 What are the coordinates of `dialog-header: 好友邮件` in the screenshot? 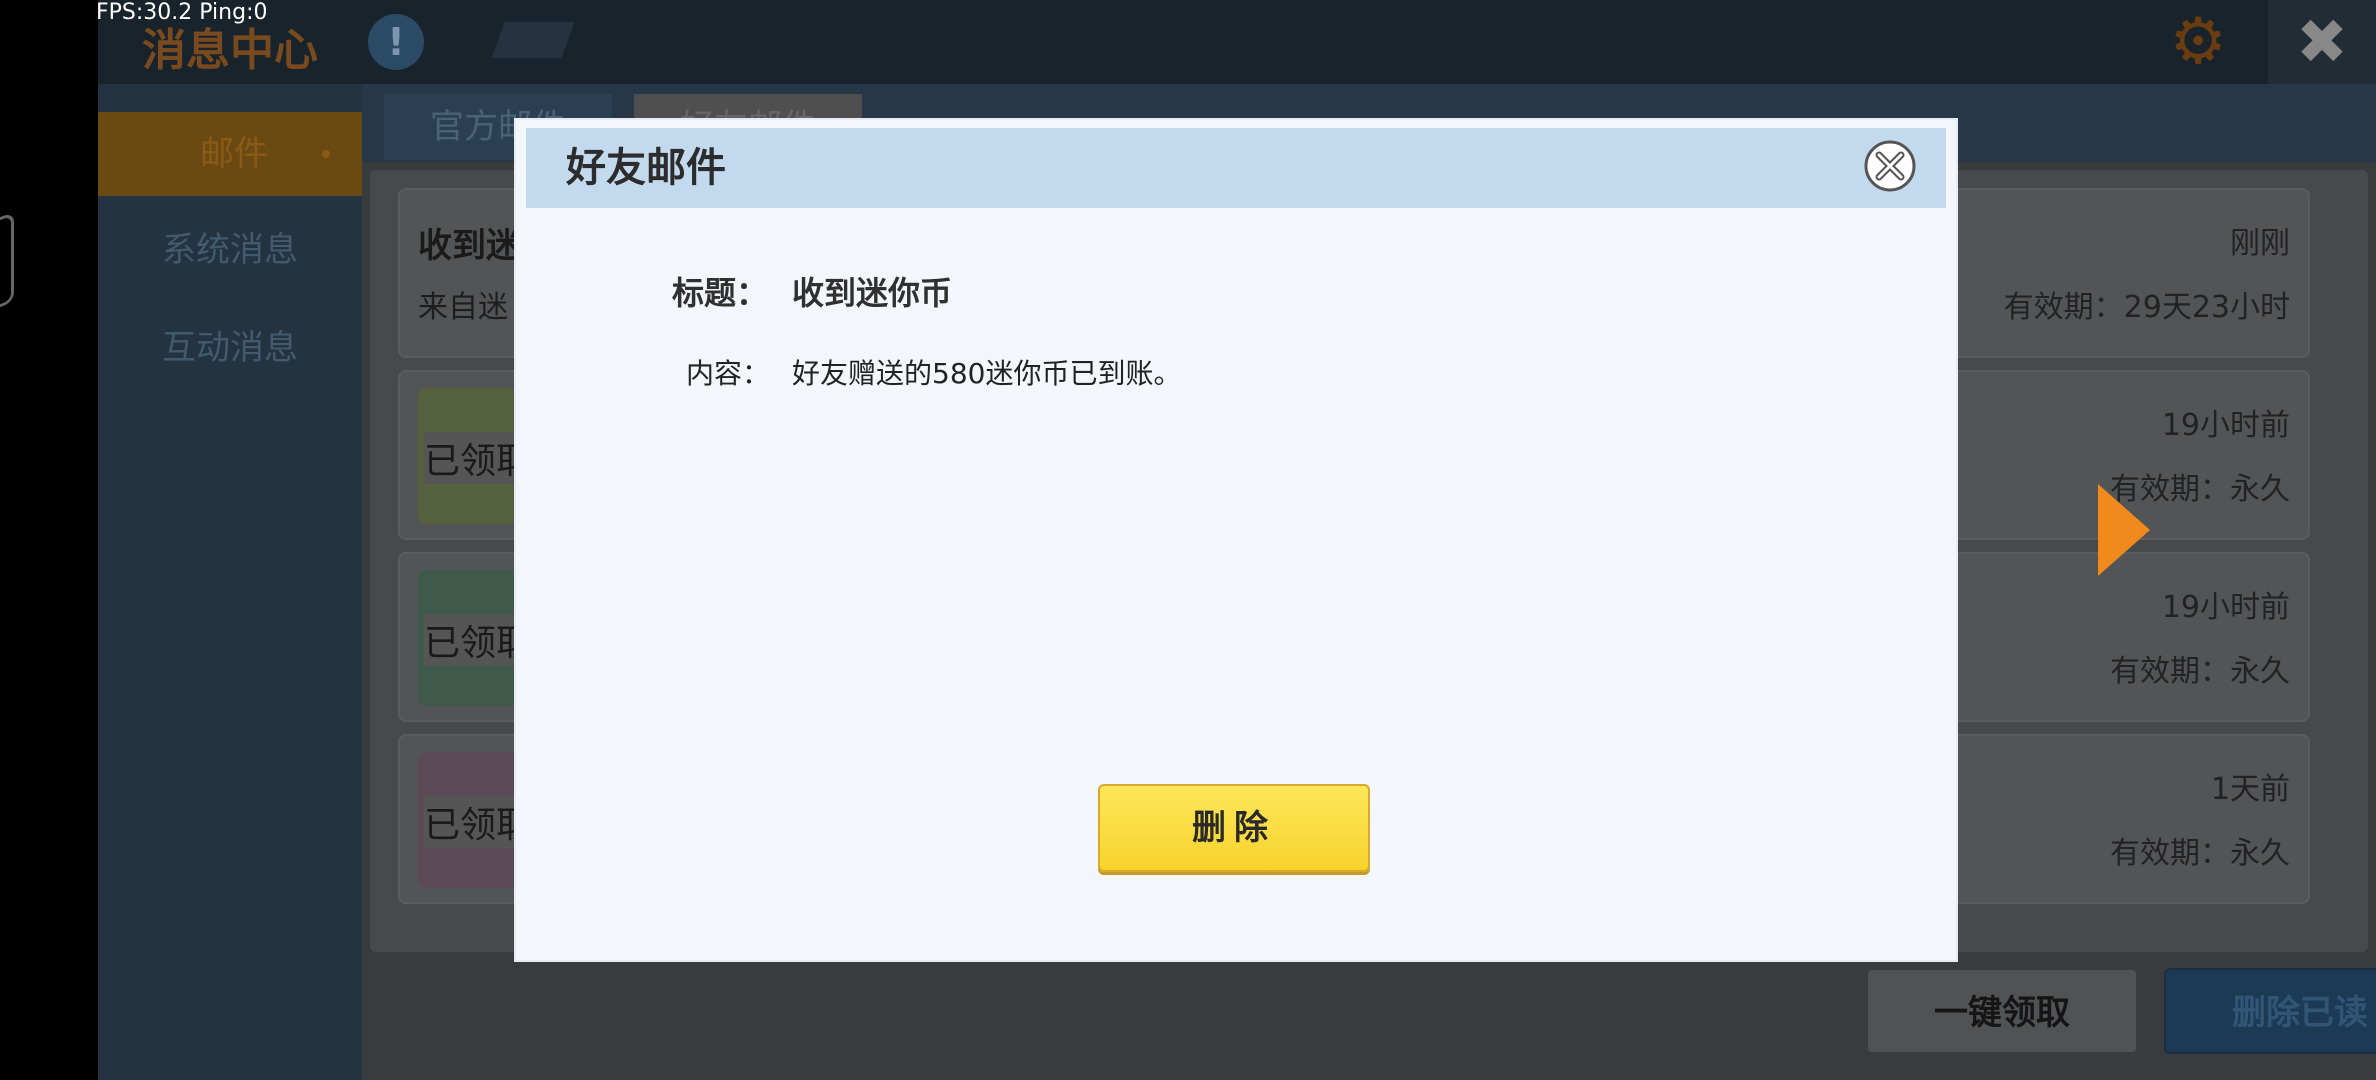 It's located at (1236, 168).